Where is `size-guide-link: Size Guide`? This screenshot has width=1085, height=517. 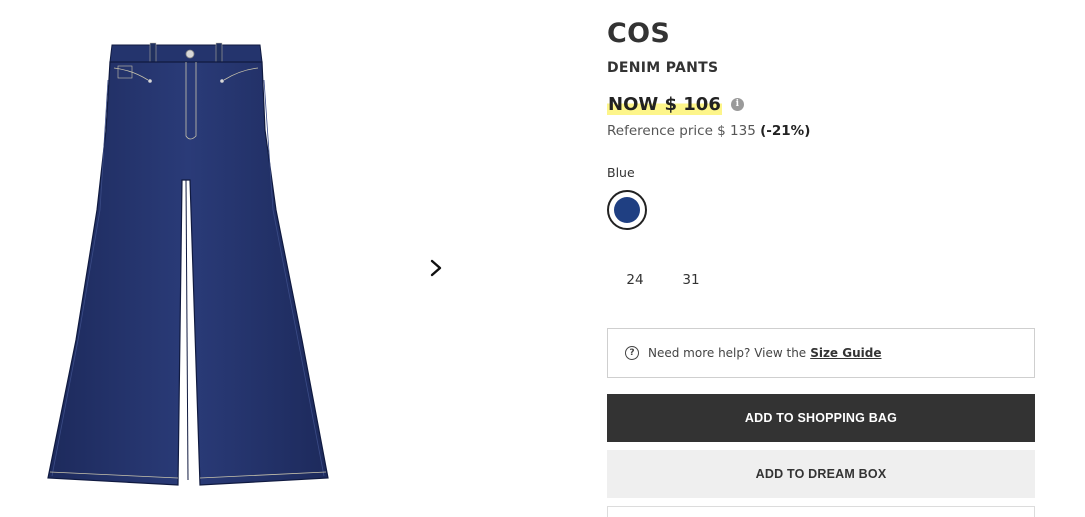
size-guide-link: Size Guide is located at coordinates (845, 353).